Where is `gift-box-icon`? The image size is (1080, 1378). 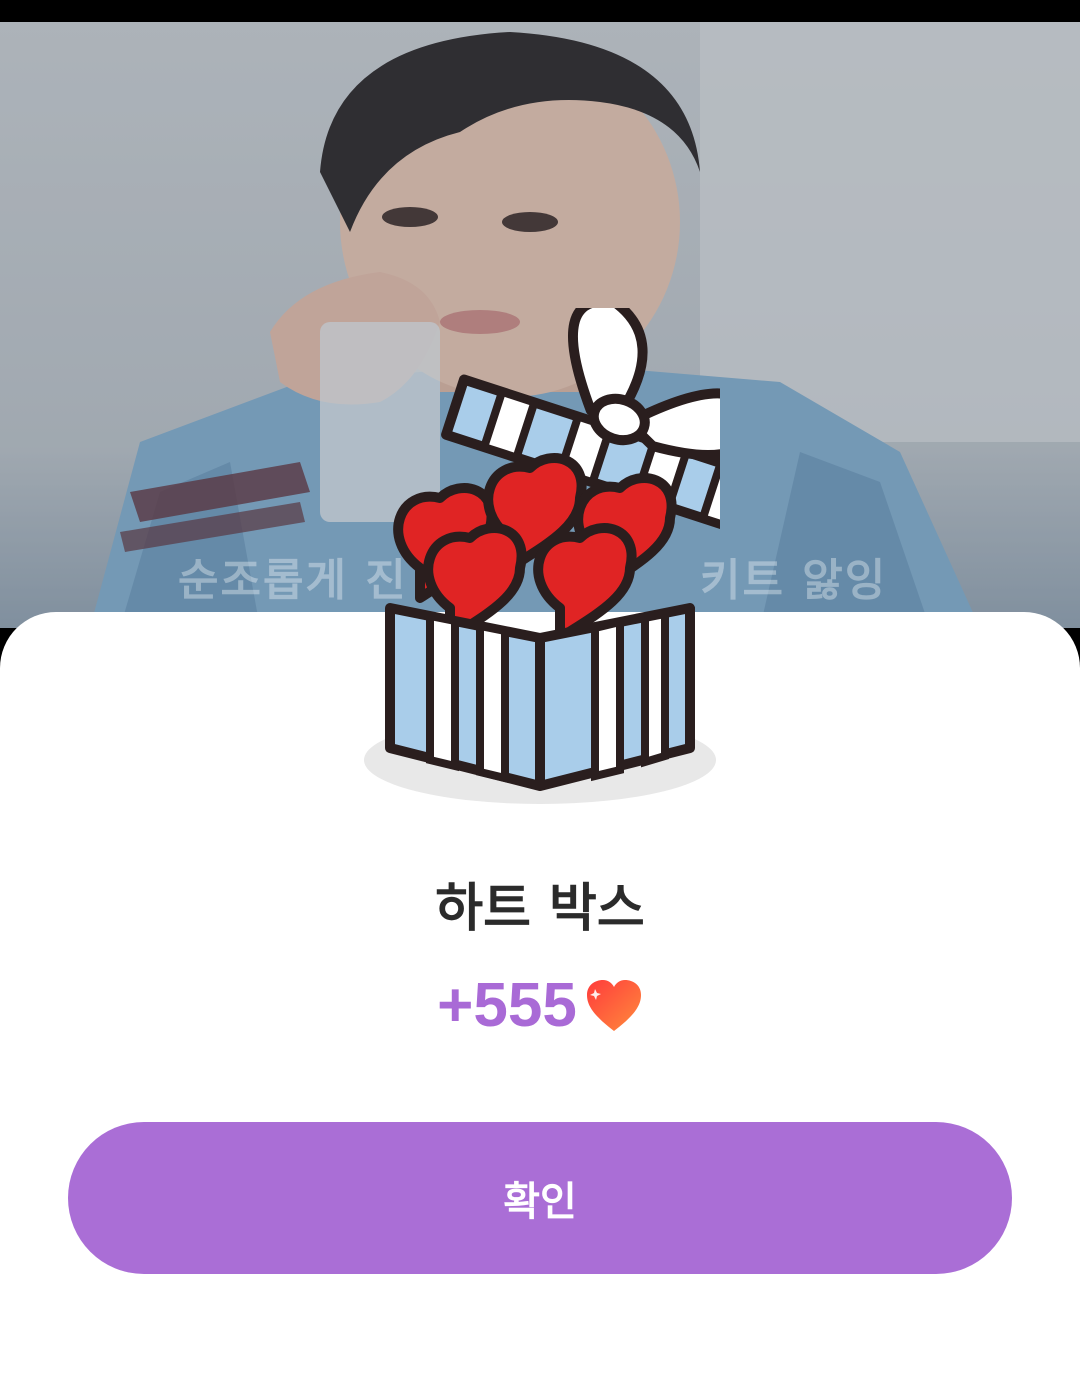
gift-box-icon is located at coordinates (540, 564).